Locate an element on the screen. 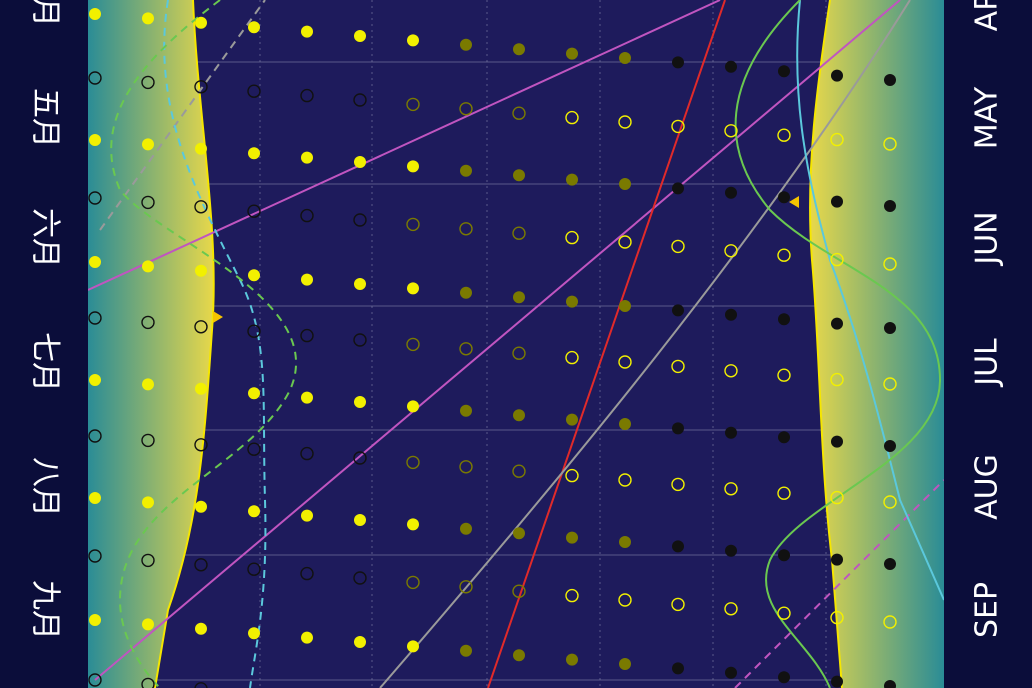  left-month-label: 八月 is located at coordinates (45, 487).